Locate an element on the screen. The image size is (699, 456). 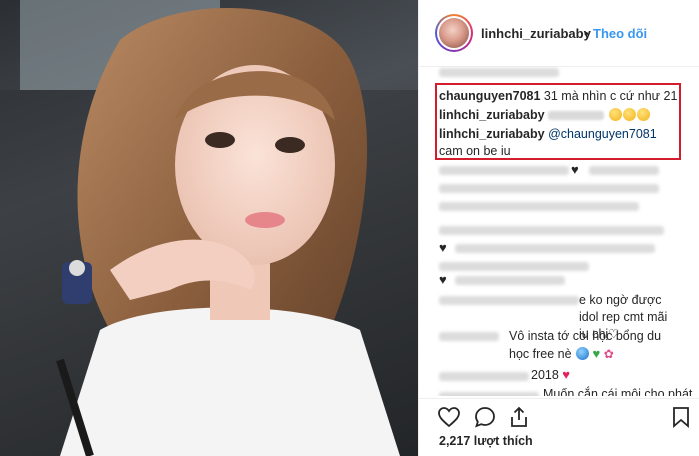
blurred-caption is located at coordinates (499, 72).